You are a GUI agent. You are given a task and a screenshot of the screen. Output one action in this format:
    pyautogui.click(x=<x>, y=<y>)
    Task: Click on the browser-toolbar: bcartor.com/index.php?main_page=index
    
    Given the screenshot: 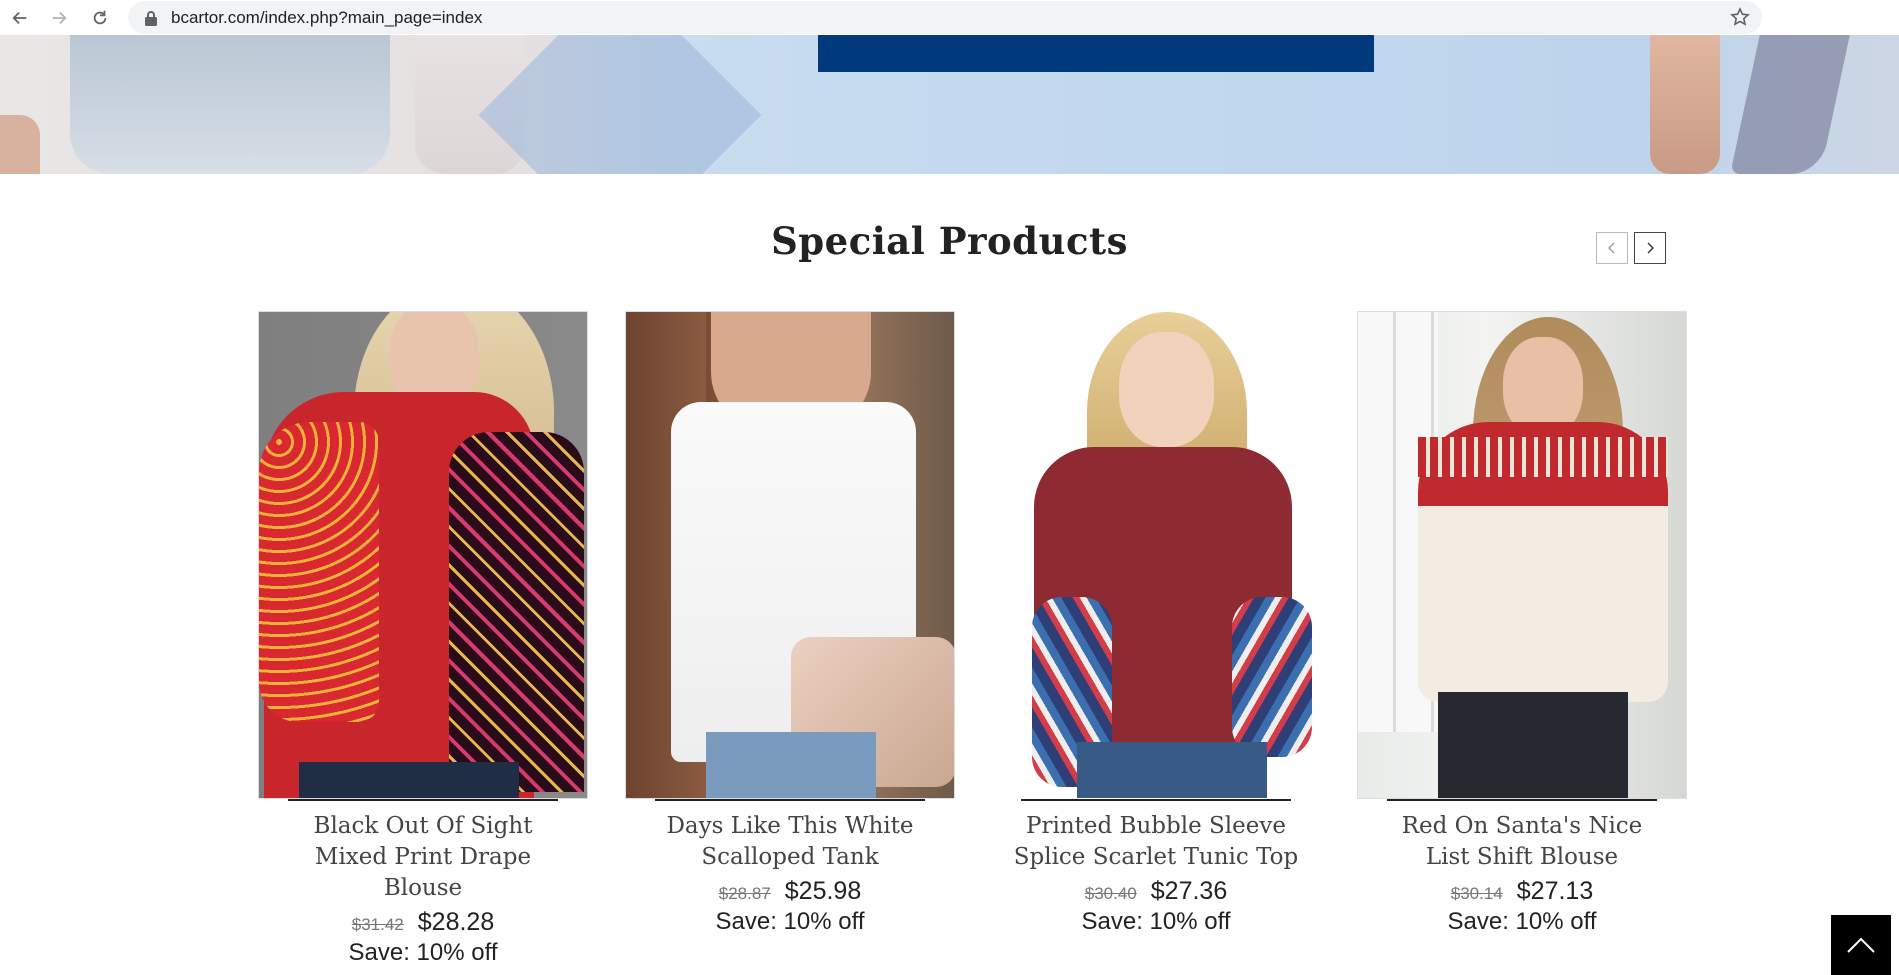 What is the action you would take?
    pyautogui.click(x=949, y=17)
    